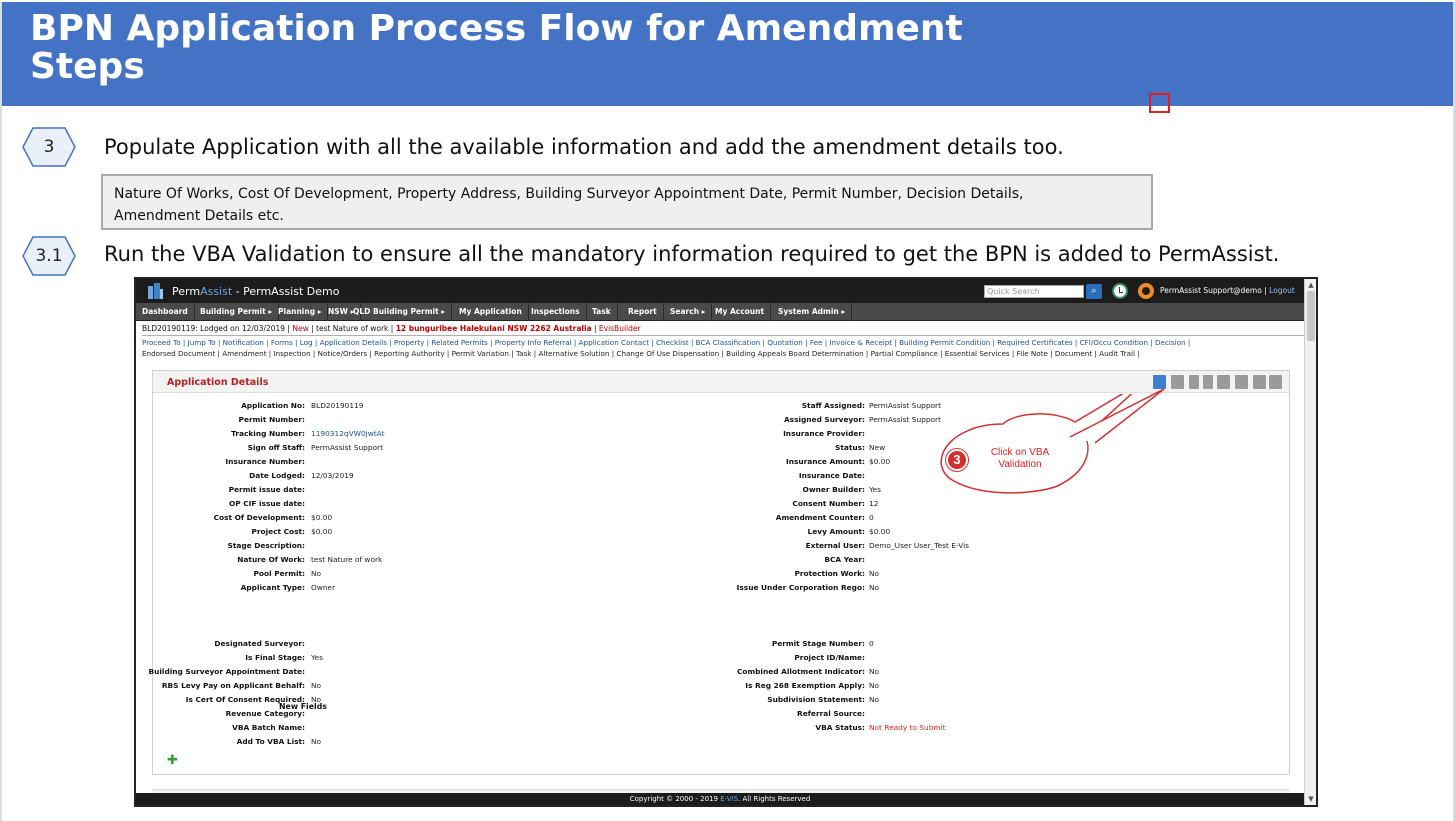  I want to click on logout-link: Logout, so click(1282, 290).